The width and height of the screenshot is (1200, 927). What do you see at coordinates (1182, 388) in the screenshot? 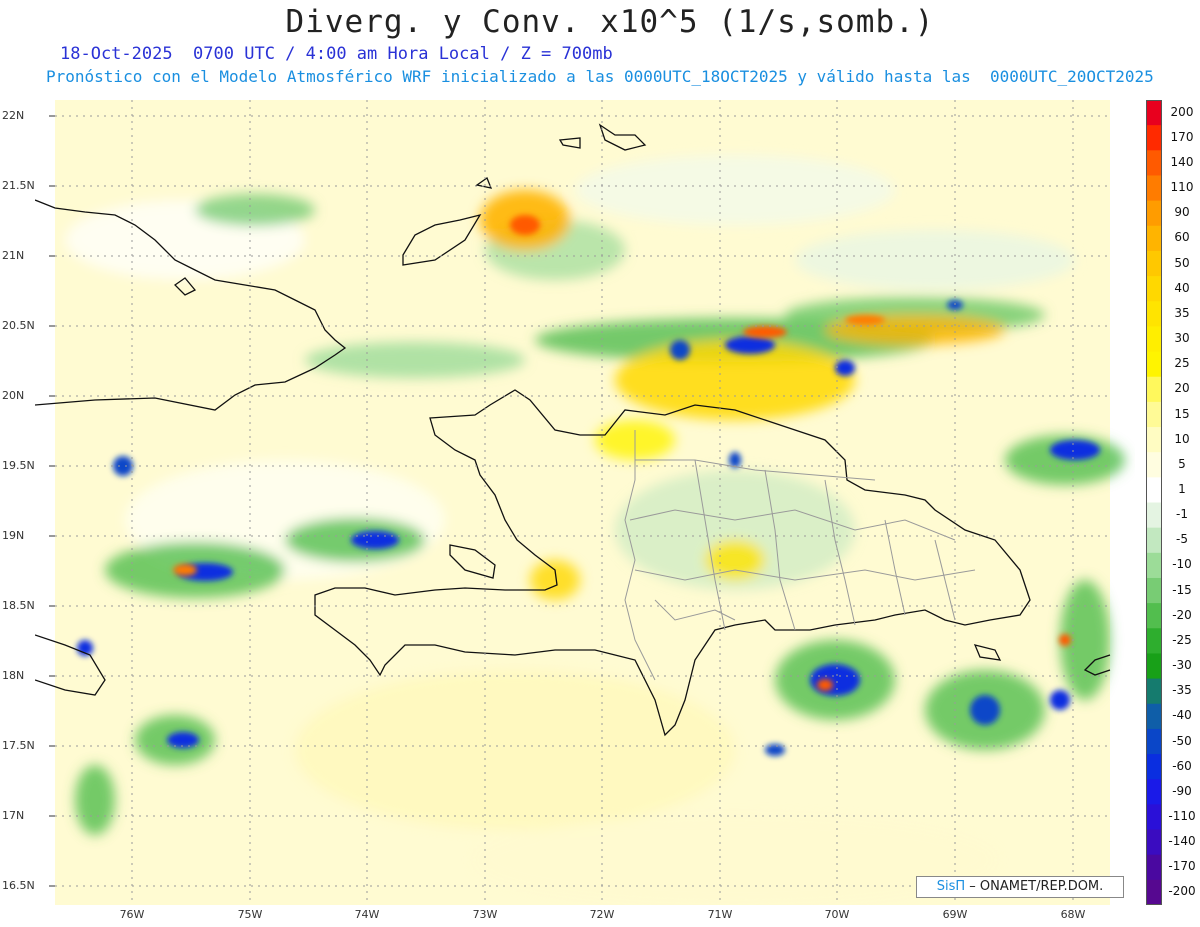
I see `colorbar-label: 20` at bounding box center [1182, 388].